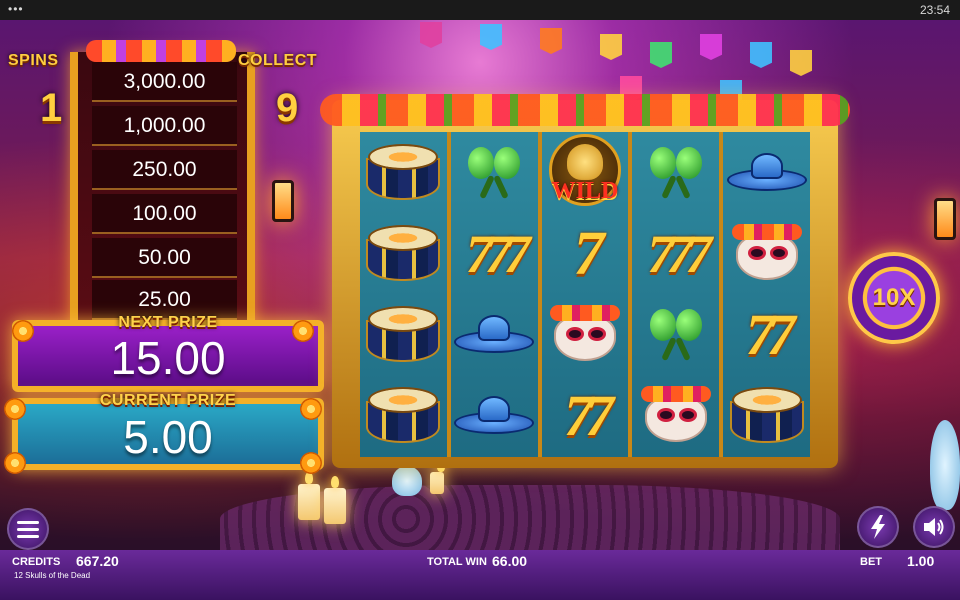 The height and width of the screenshot is (600, 960). I want to click on bet-value: 1.00, so click(920, 561).